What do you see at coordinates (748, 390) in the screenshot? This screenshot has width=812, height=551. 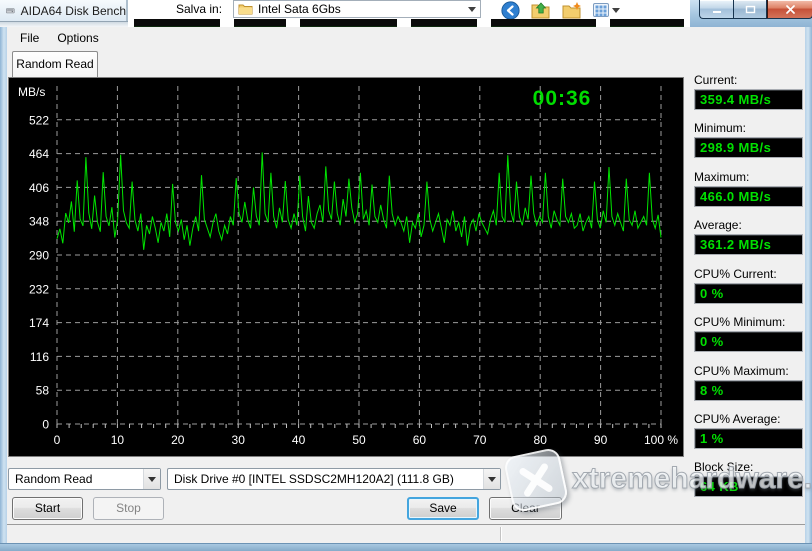 I see `stat-value: 8 %` at bounding box center [748, 390].